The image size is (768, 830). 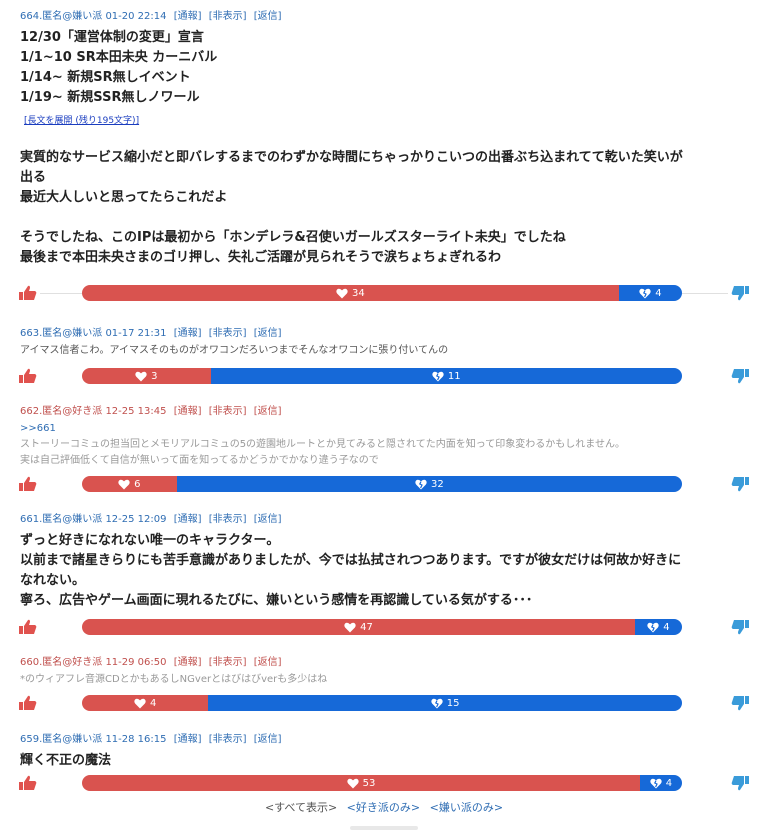 What do you see at coordinates (81, 121) in the screenshot?
I see `expand-long-text-link: [長文を展開 (残り195文字)]` at bounding box center [81, 121].